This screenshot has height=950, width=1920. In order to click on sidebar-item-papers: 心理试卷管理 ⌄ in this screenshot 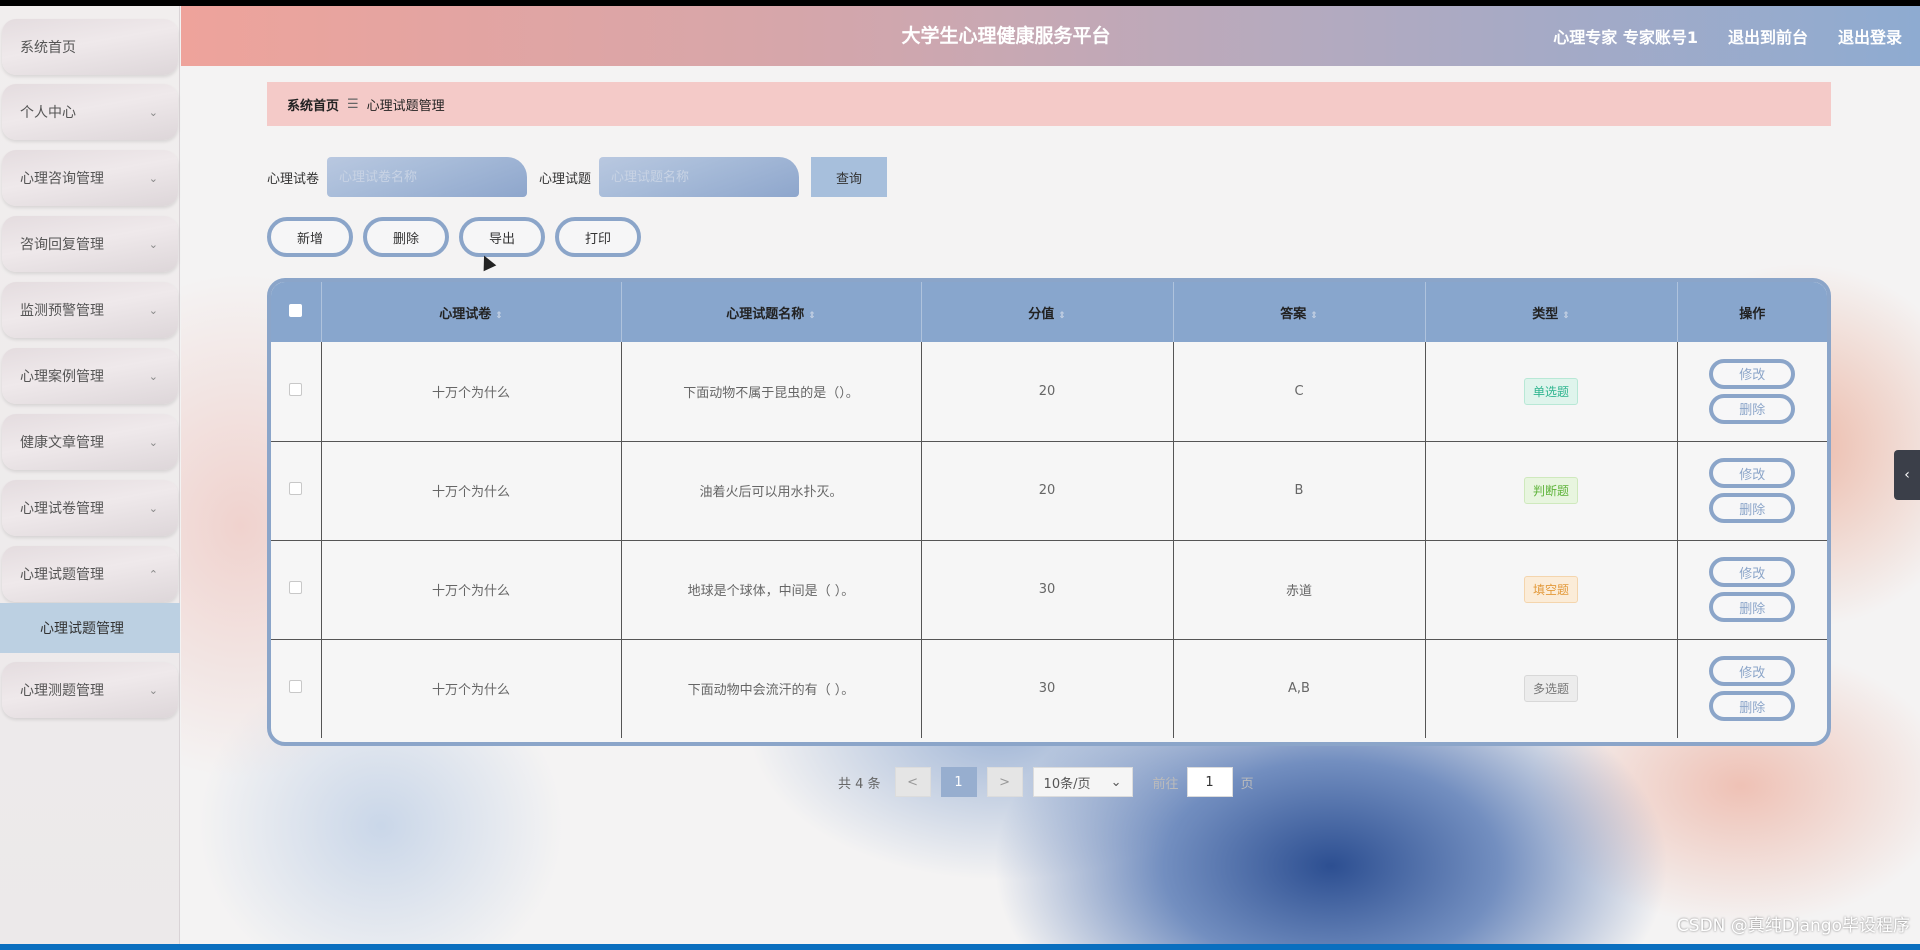, I will do `click(90, 508)`.